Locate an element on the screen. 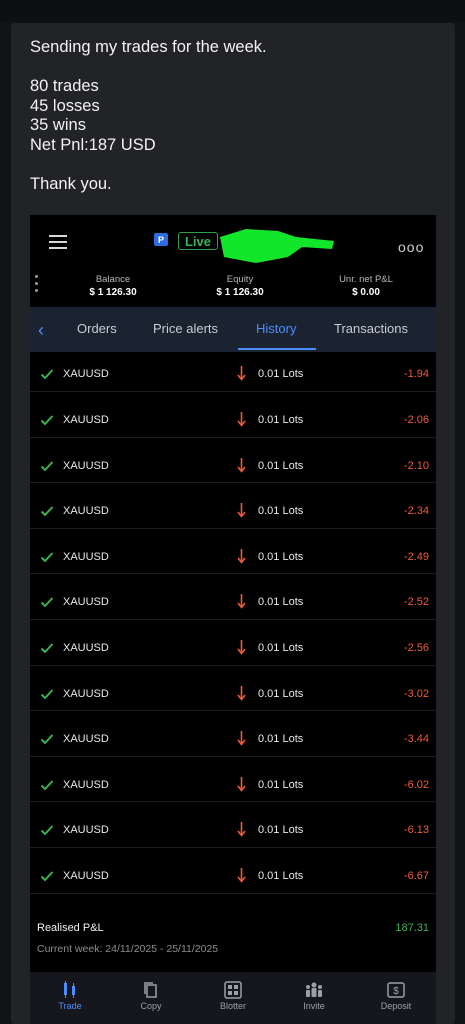 This screenshot has width=465, height=1024. trade-pnl: -2.06 is located at coordinates (416, 420).